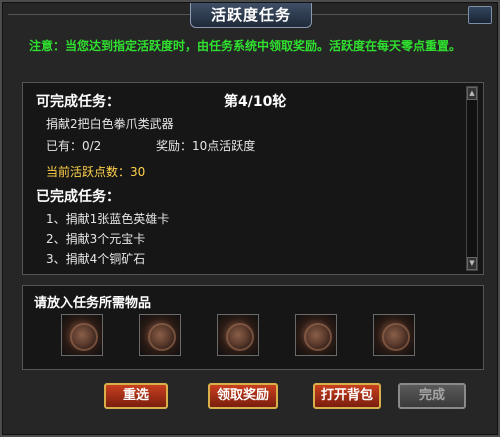 Image resolution: width=500 pixels, height=437 pixels. I want to click on round-indicator: 第4/10轮, so click(255, 102).